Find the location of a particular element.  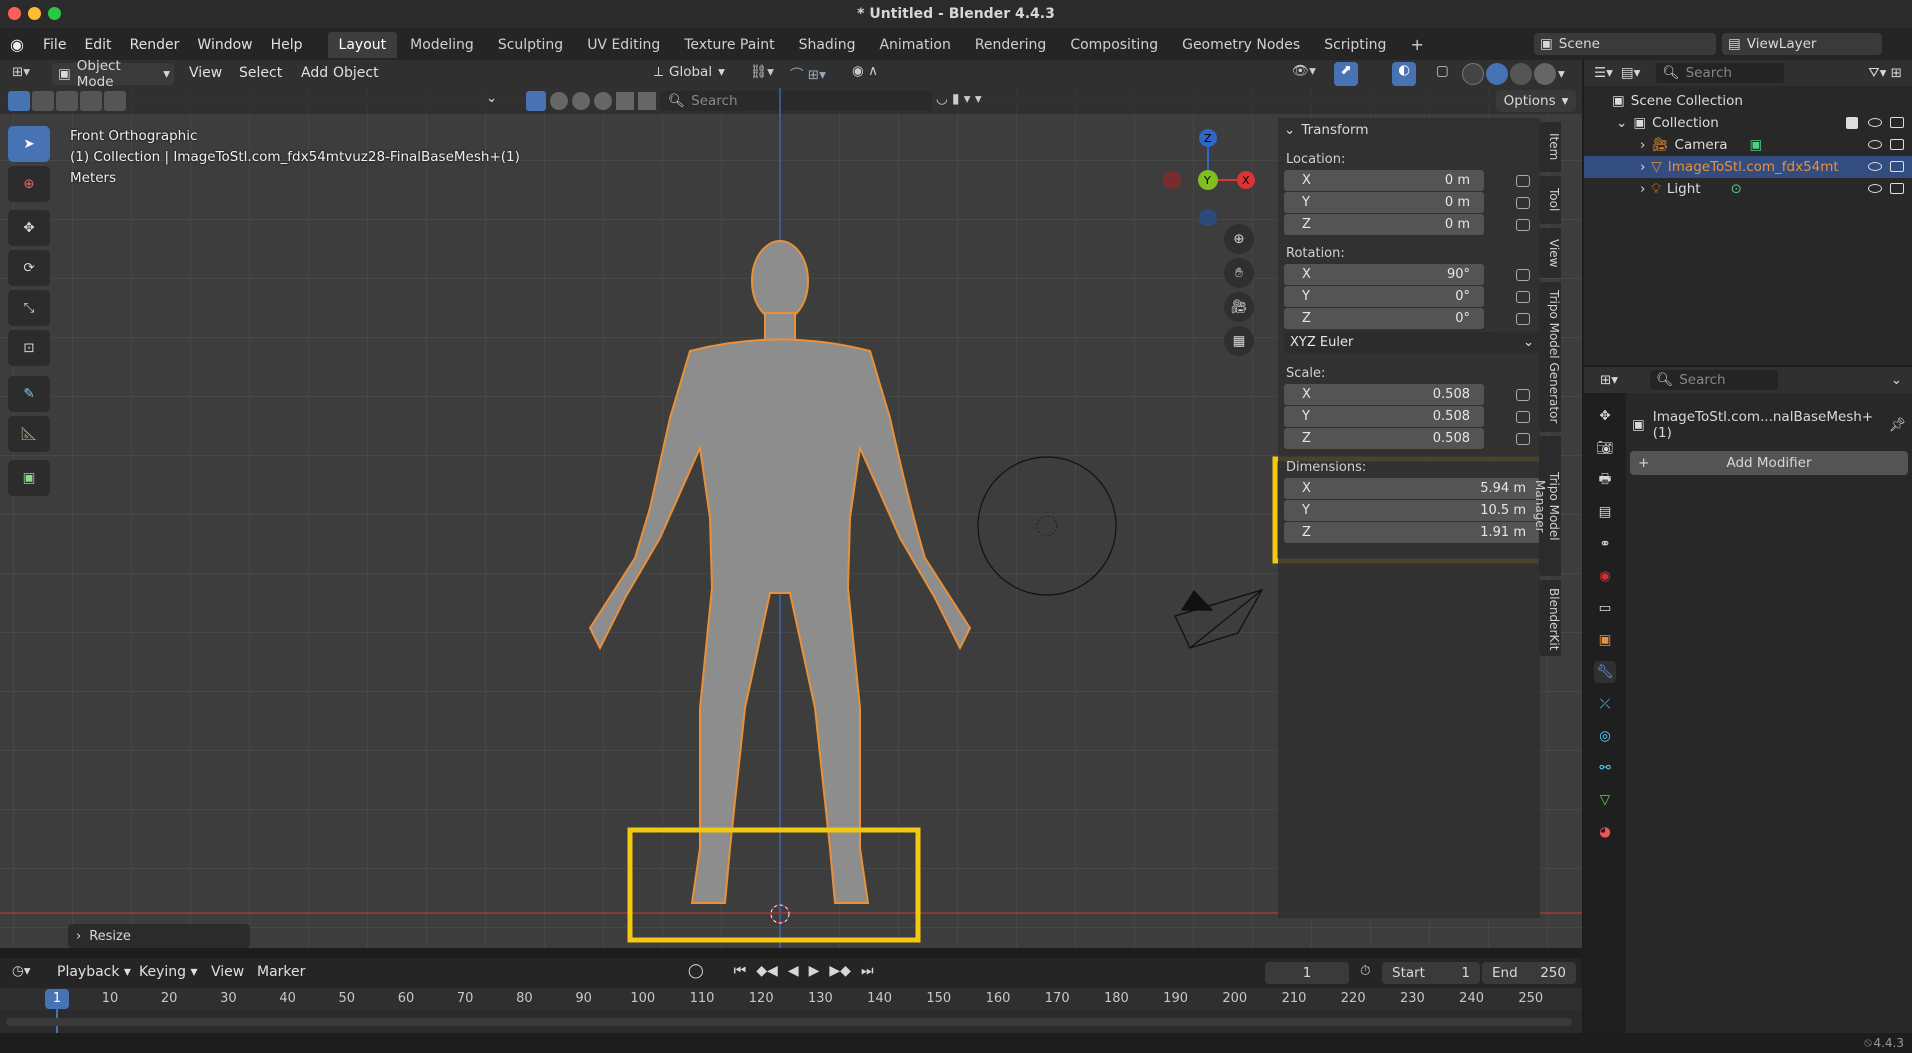

tab-scripting: Scripting is located at coordinates (1355, 45).